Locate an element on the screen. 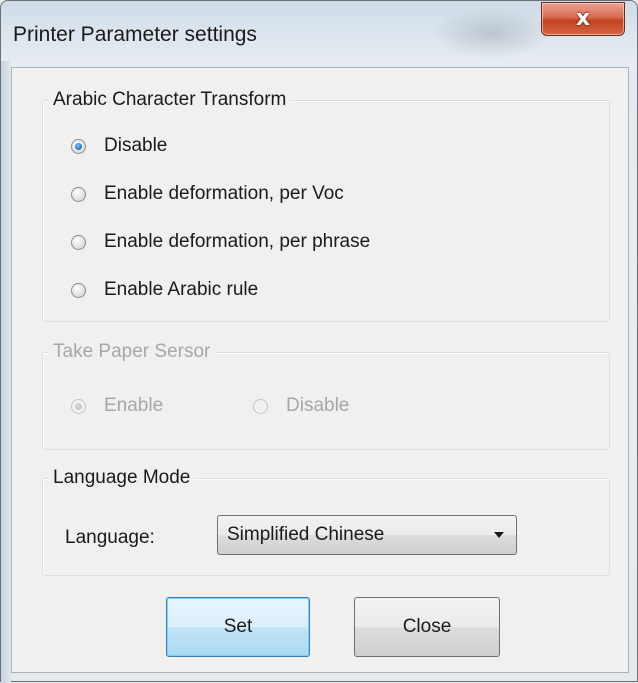  radio-enable-deformation-per-phrase: Enable deformation, per phrase is located at coordinates (220, 242).